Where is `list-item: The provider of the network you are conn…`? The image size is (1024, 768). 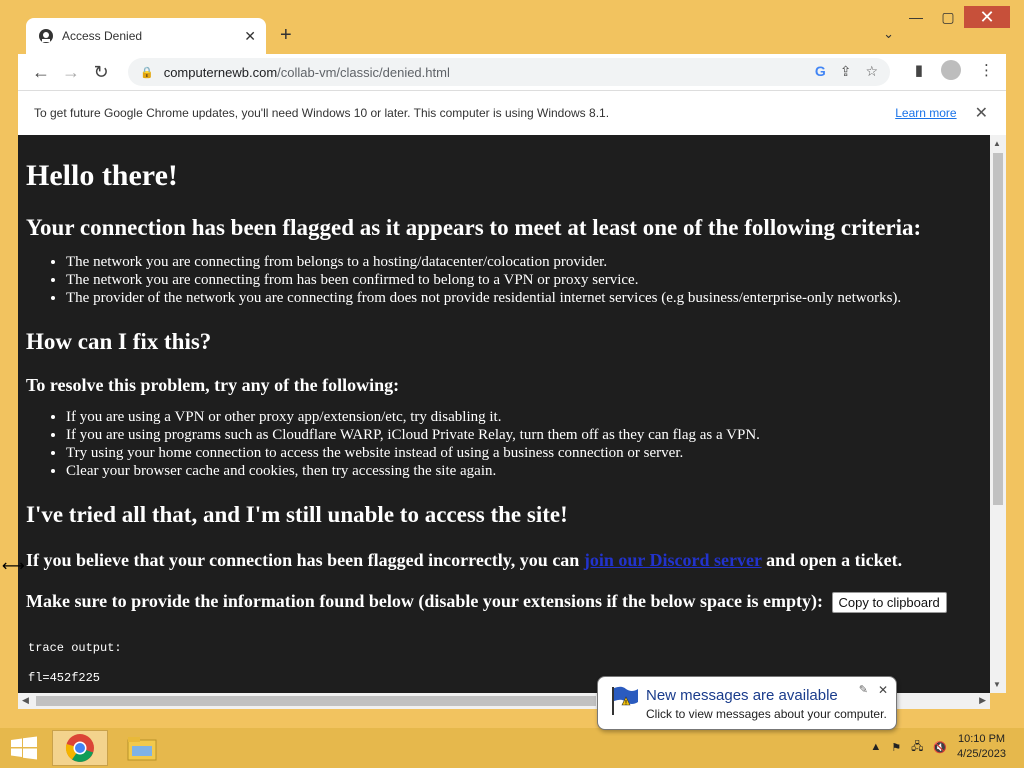 list-item: The provider of the network you are conn… is located at coordinates (528, 298).